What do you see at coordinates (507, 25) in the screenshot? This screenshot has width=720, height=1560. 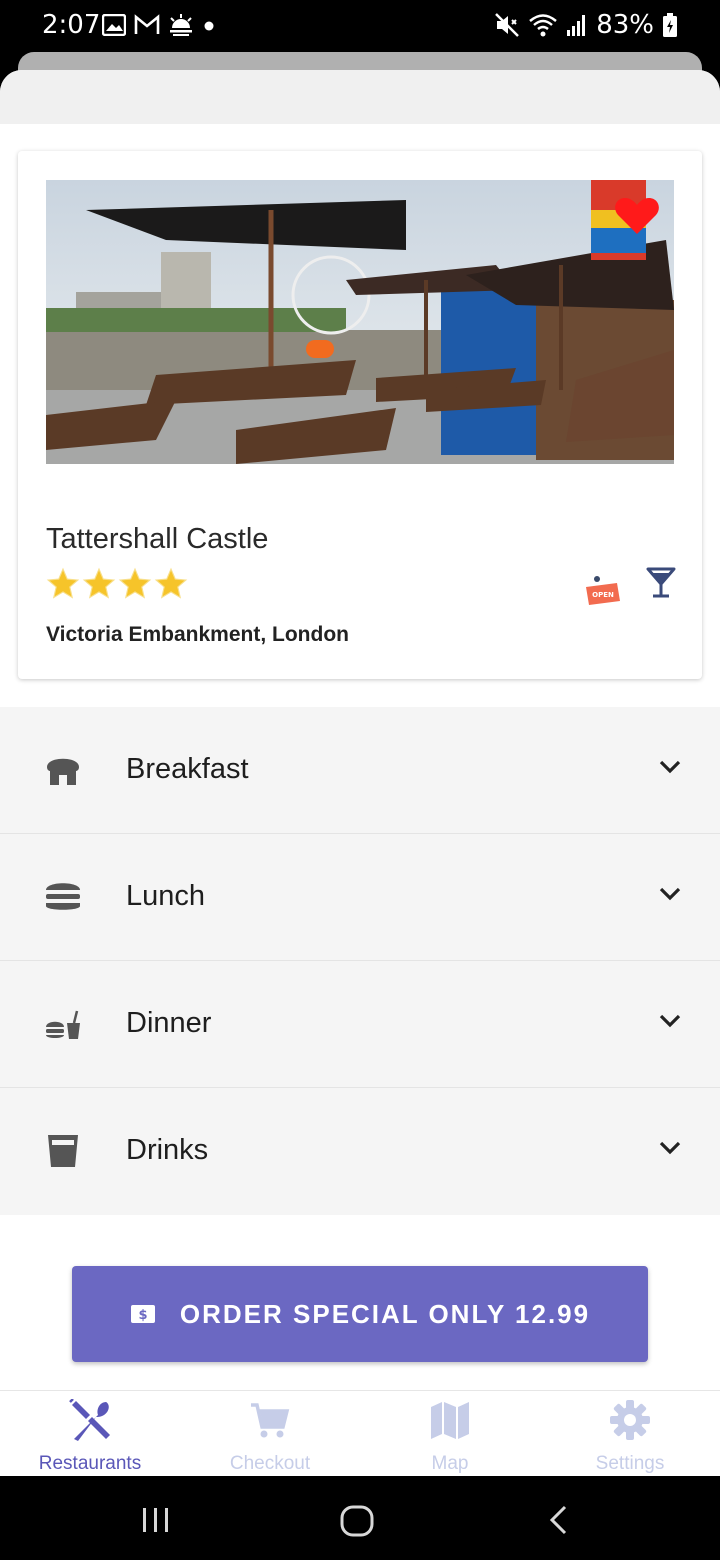 I see `mute-icon` at bounding box center [507, 25].